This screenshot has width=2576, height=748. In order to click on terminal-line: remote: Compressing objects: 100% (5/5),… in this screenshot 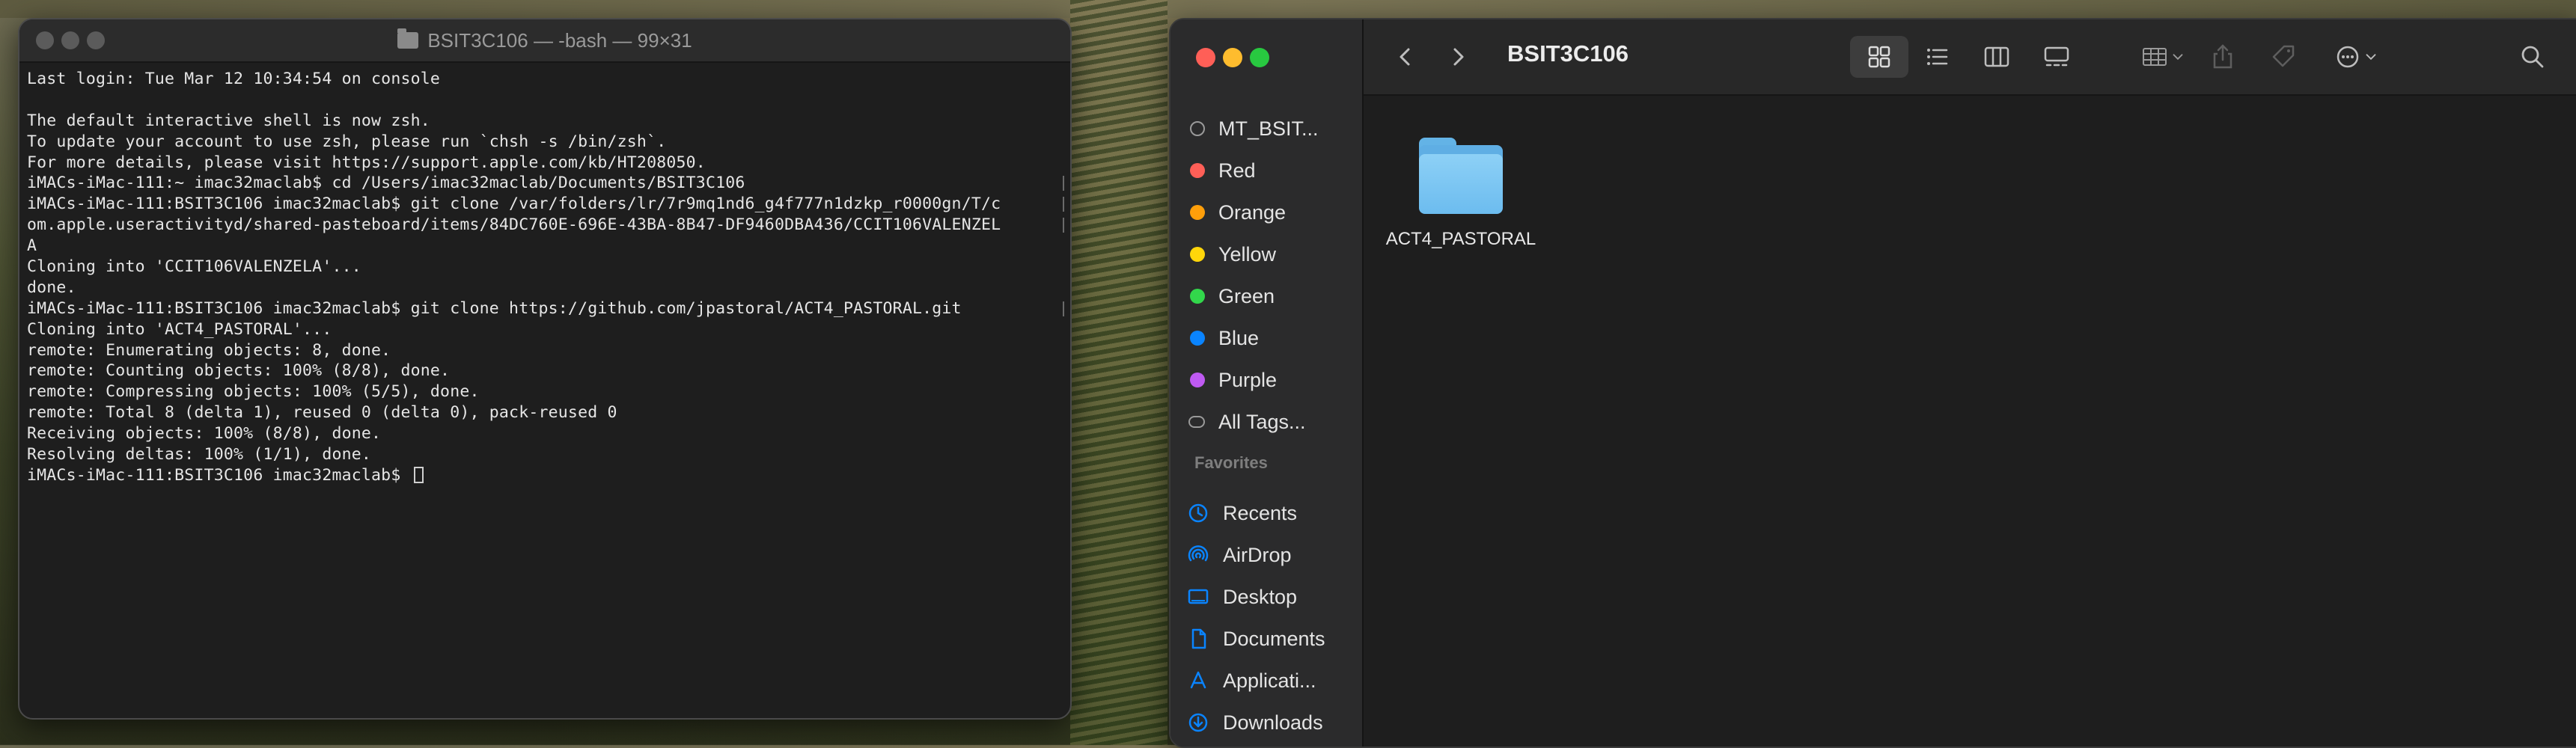, I will do `click(254, 392)`.